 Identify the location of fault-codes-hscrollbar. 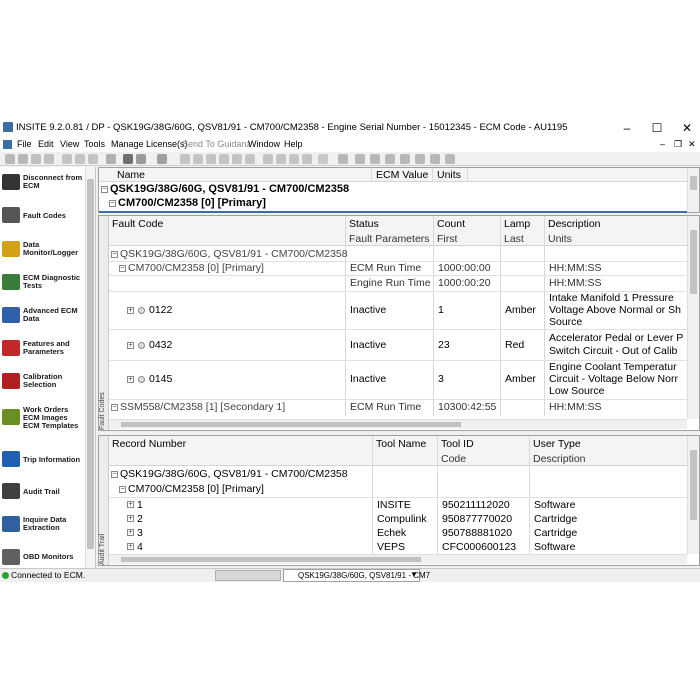
(398, 424).